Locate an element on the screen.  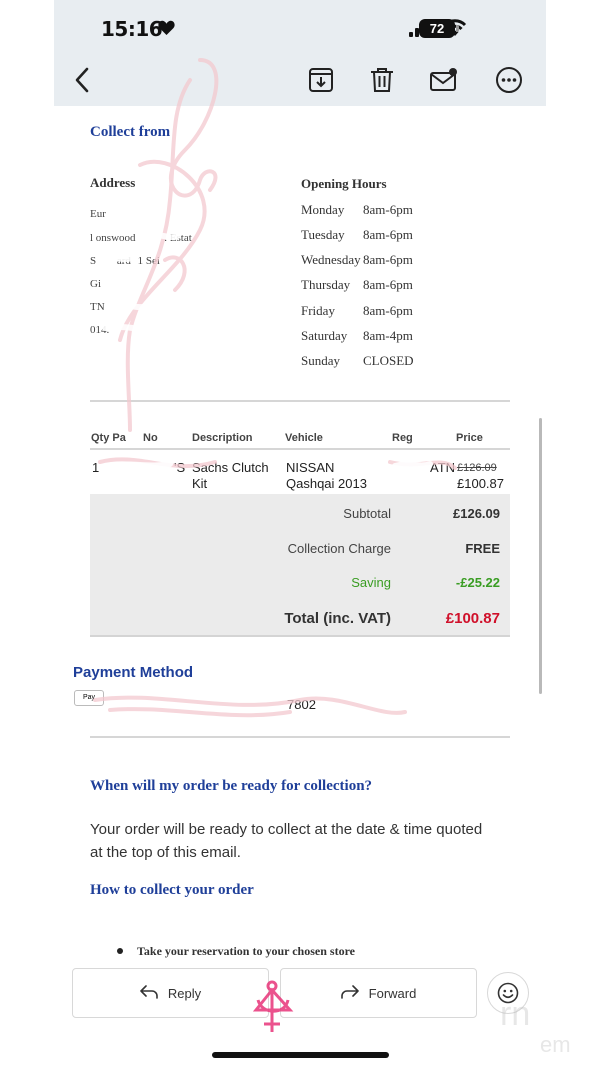
status-bar: 15:16 is located at coordinates (300, 29).